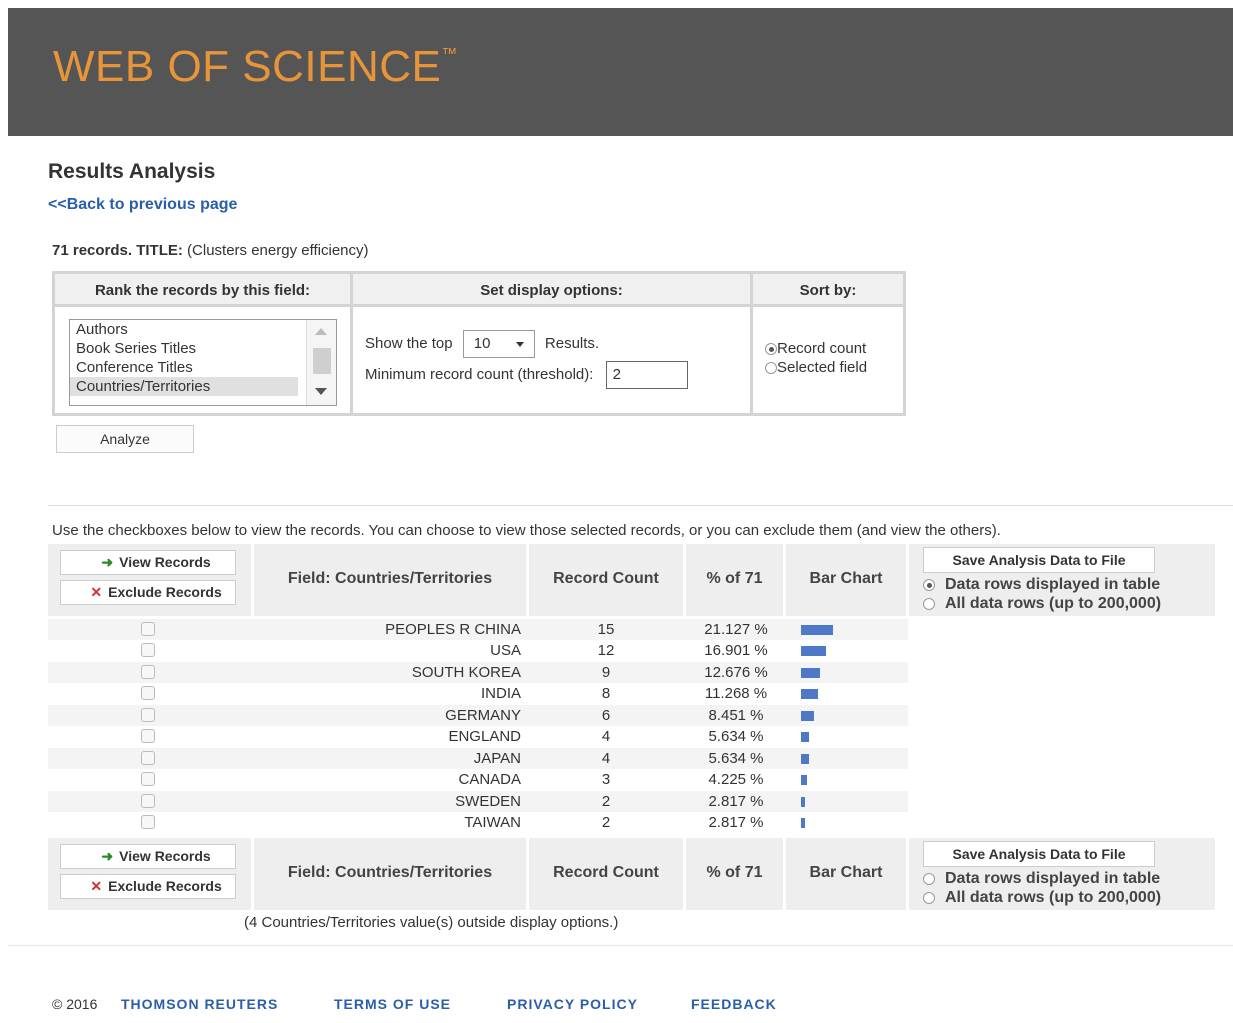  What do you see at coordinates (449, 55) in the screenshot?
I see `trademark-symbol: ™` at bounding box center [449, 55].